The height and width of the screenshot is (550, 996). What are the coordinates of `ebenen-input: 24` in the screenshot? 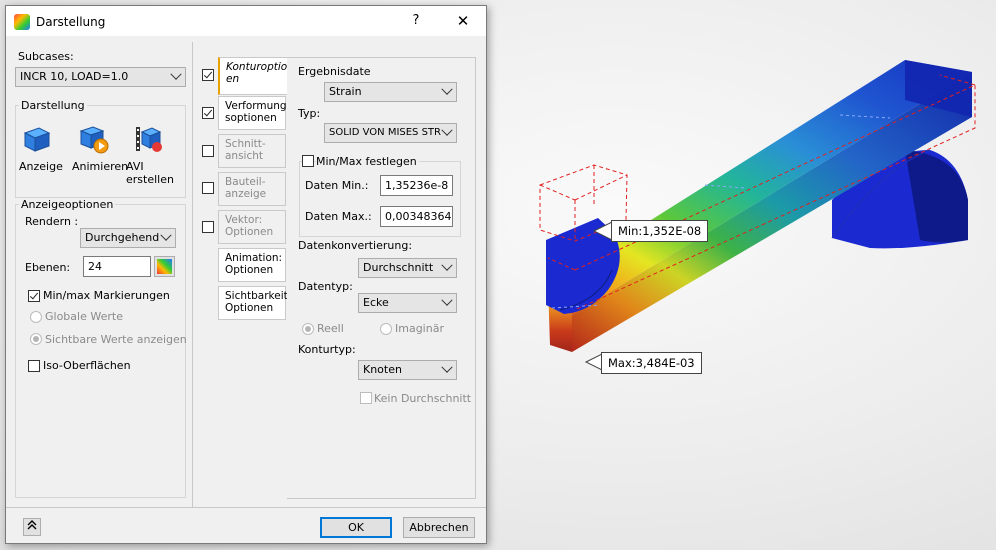 It's located at (117, 266).